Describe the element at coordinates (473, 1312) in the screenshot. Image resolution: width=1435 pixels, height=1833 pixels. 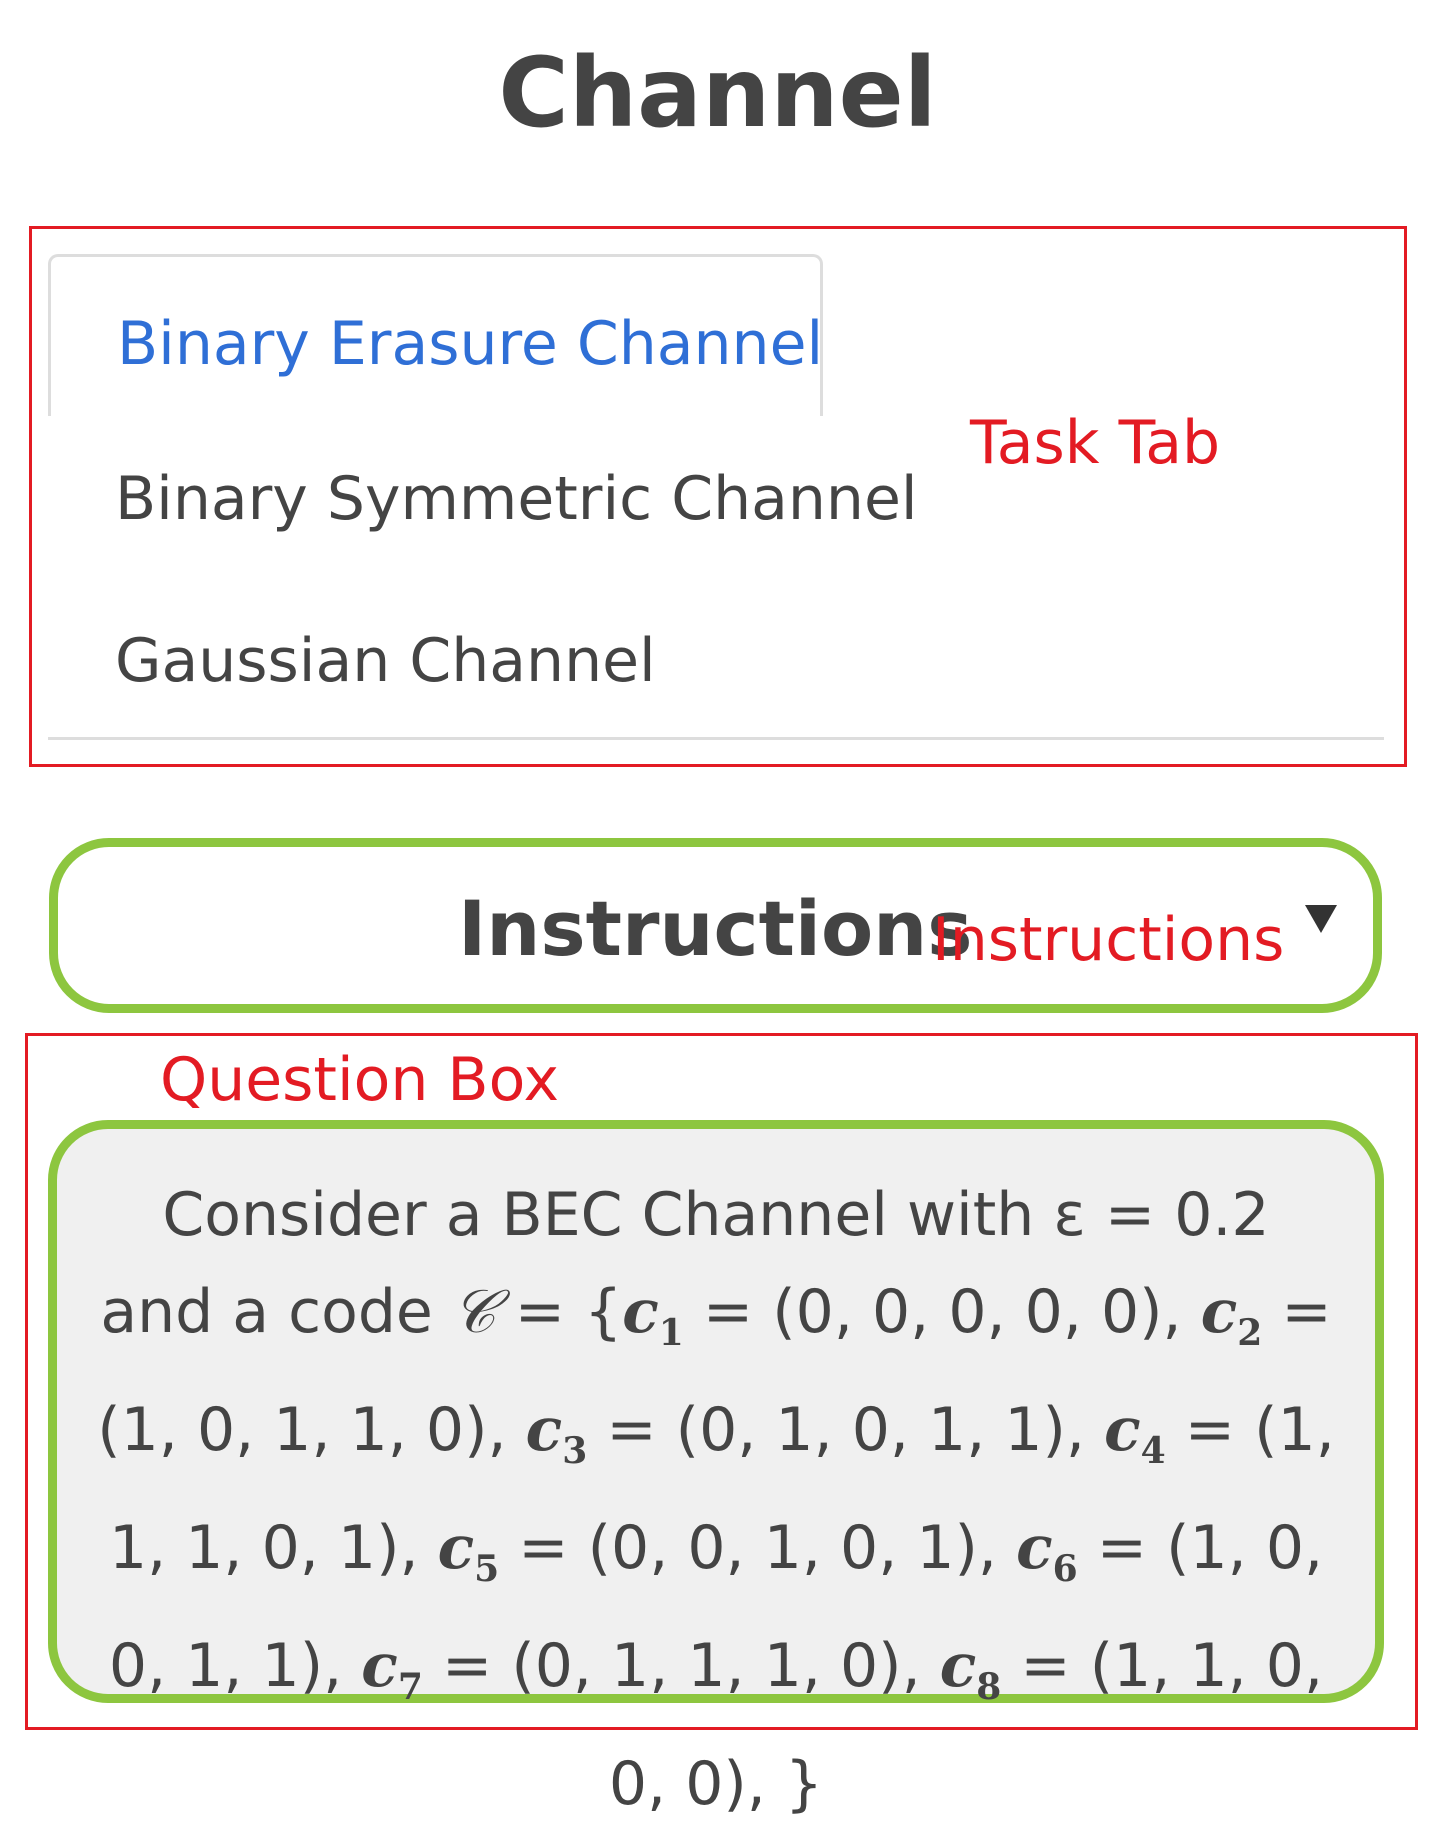
I see `code-symbol: 𝒞` at that location.